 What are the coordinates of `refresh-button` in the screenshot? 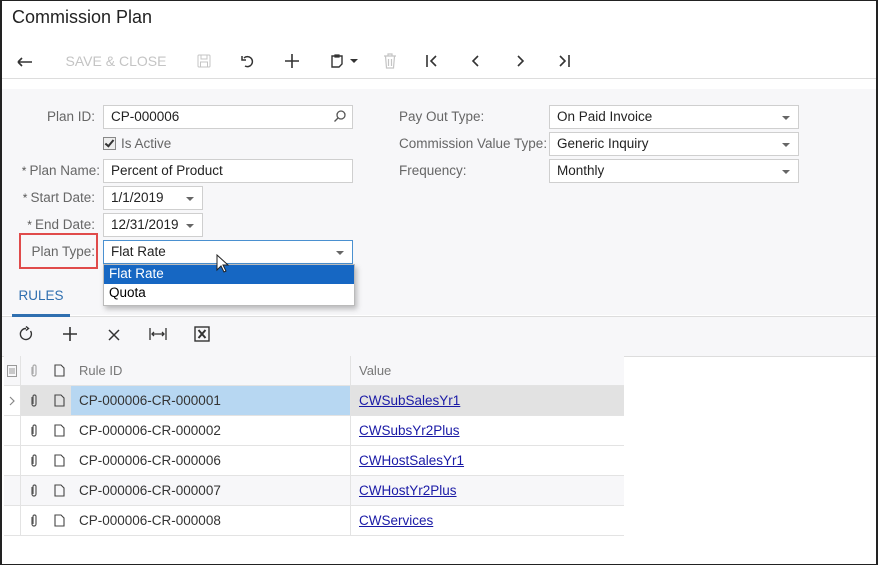 It's located at (26, 336).